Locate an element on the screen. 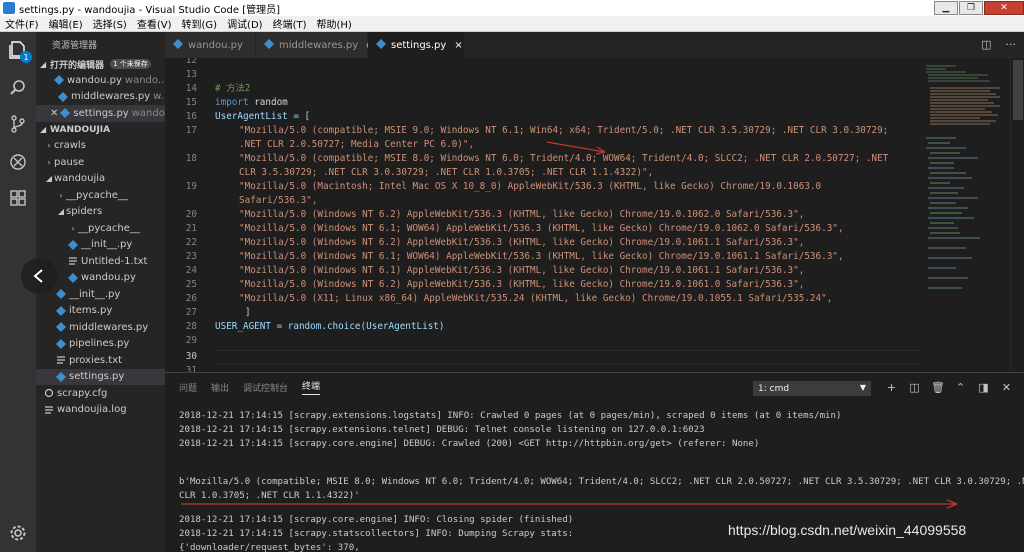 The image size is (1024, 552). close-button: ✕ is located at coordinates (1004, 8).